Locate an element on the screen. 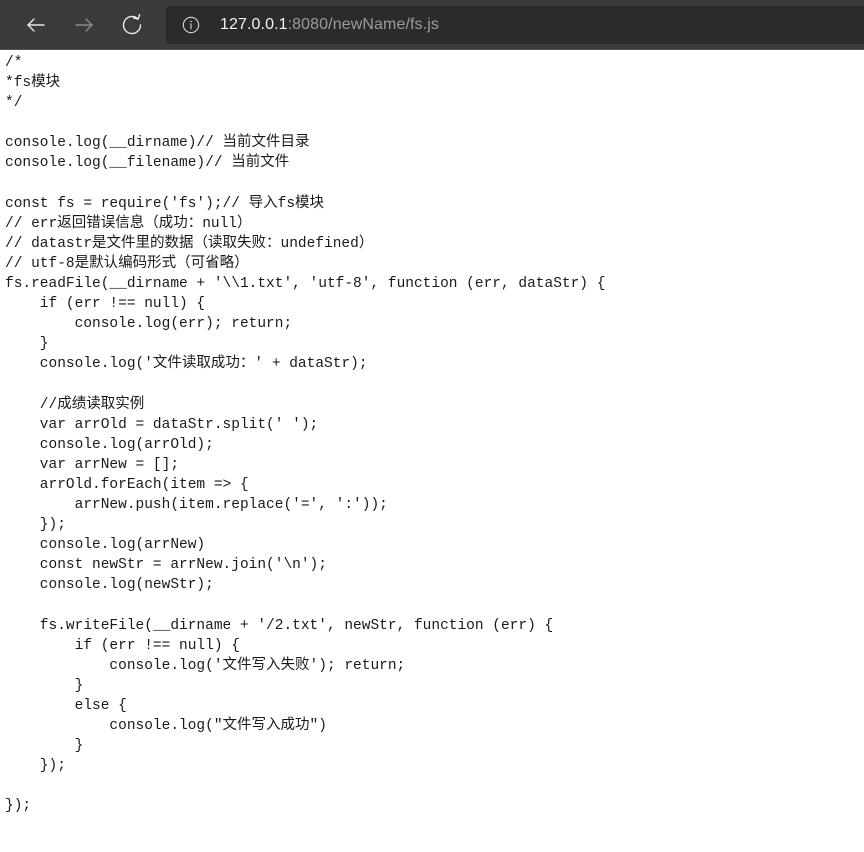  reload-icon is located at coordinates (132, 25).